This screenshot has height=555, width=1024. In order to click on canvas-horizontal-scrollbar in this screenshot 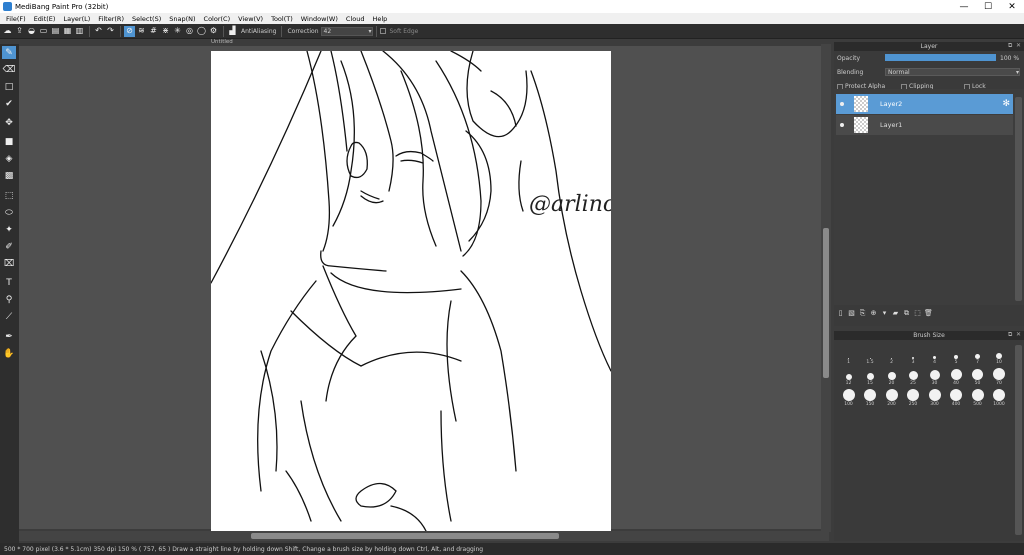, I will do `click(424, 536)`.